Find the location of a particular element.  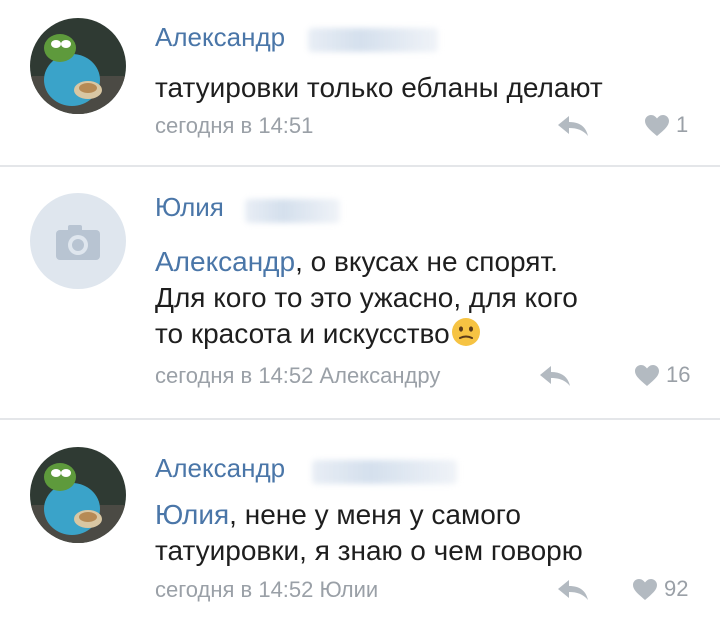

text-line-1: Юлия, нене у меня у самого is located at coordinates (428, 515).